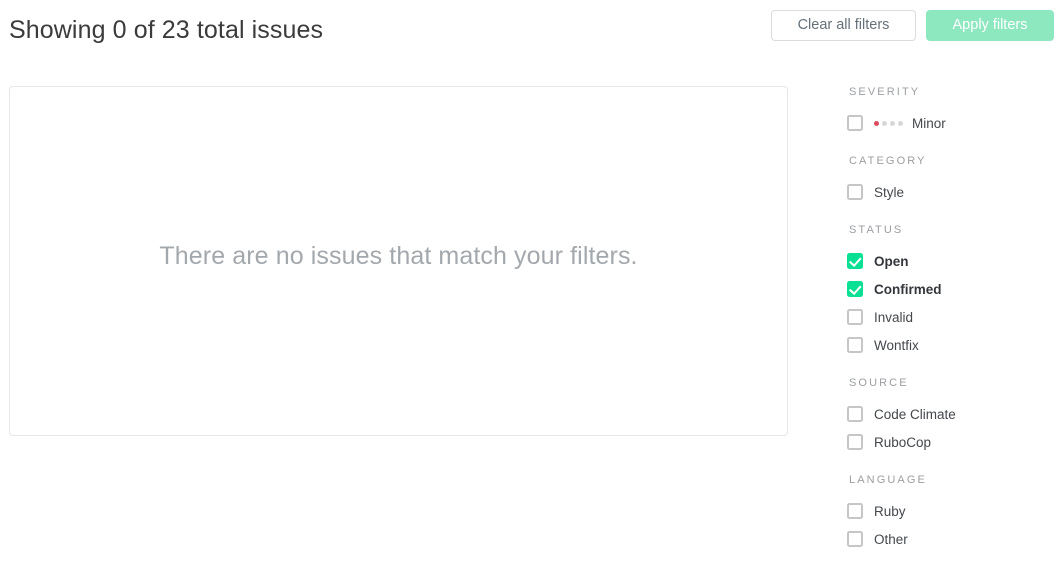 This screenshot has height=572, width=1063. What do you see at coordinates (952, 345) in the screenshot?
I see `filter-option-wontfix: Wontfix` at bounding box center [952, 345].